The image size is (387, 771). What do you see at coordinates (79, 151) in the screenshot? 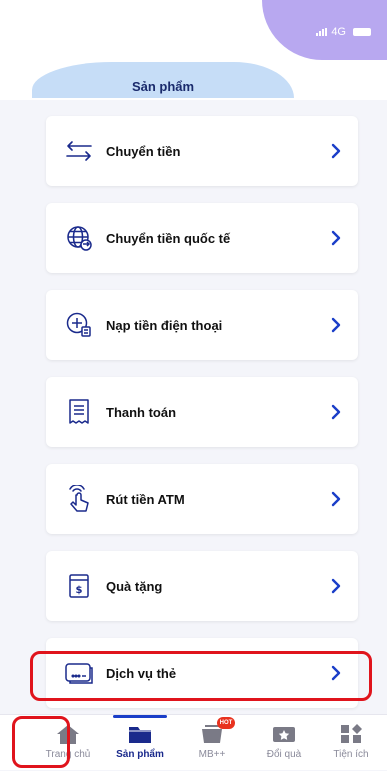
I see `transfer-arrows-icon` at bounding box center [79, 151].